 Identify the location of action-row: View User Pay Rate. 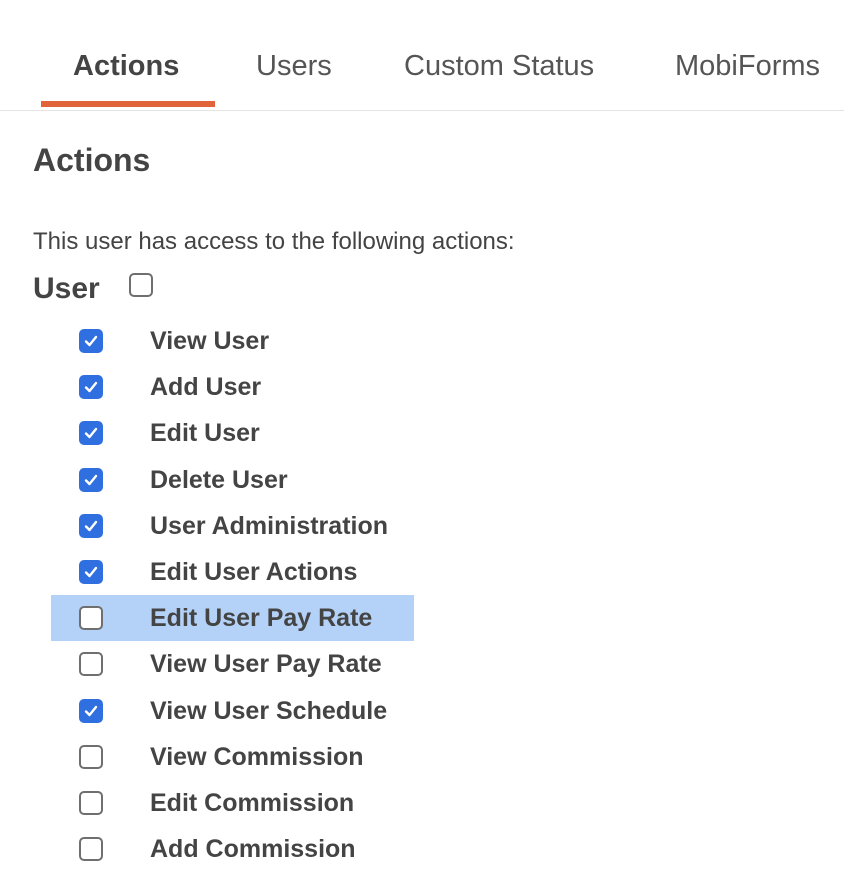
(232, 664).